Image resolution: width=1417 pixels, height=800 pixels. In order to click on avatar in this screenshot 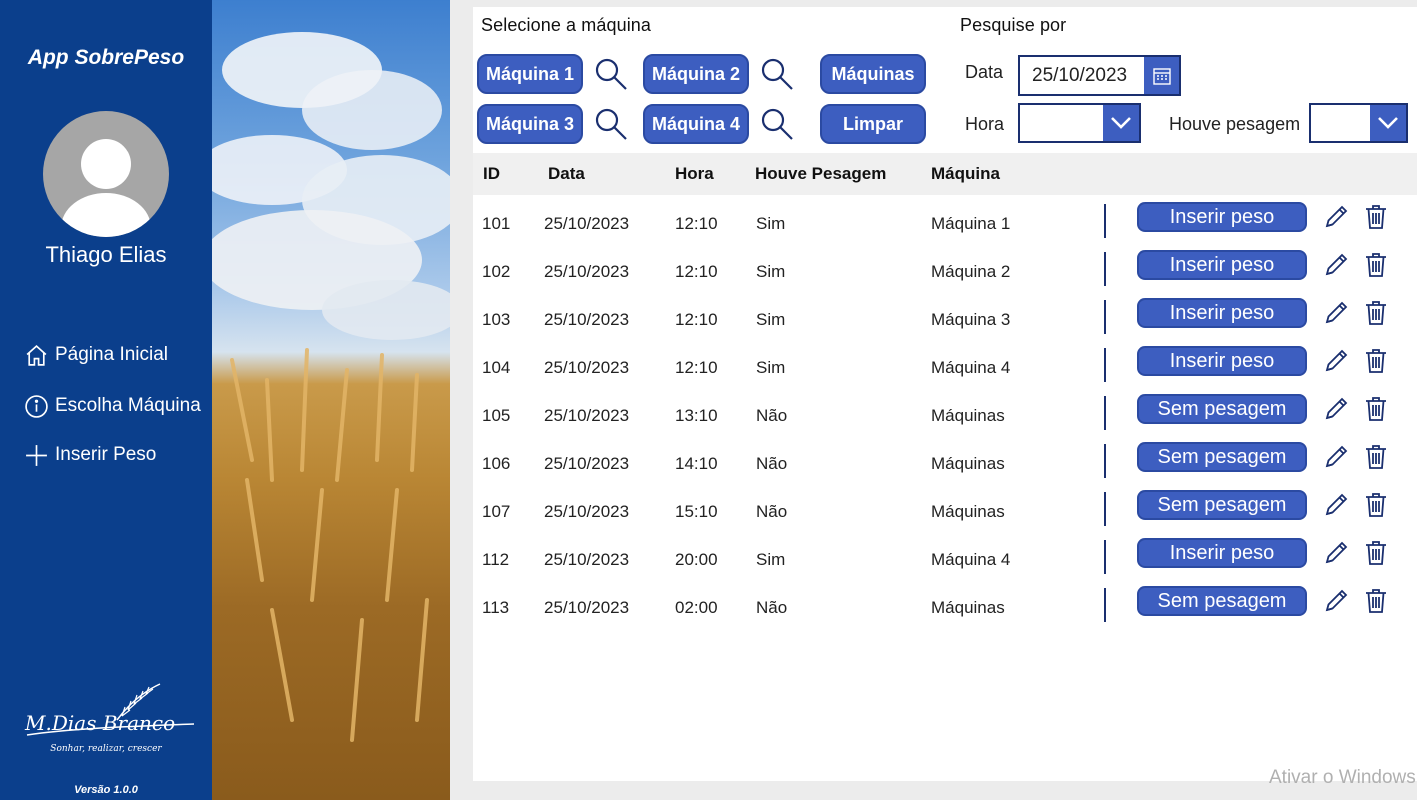, I will do `click(106, 174)`.